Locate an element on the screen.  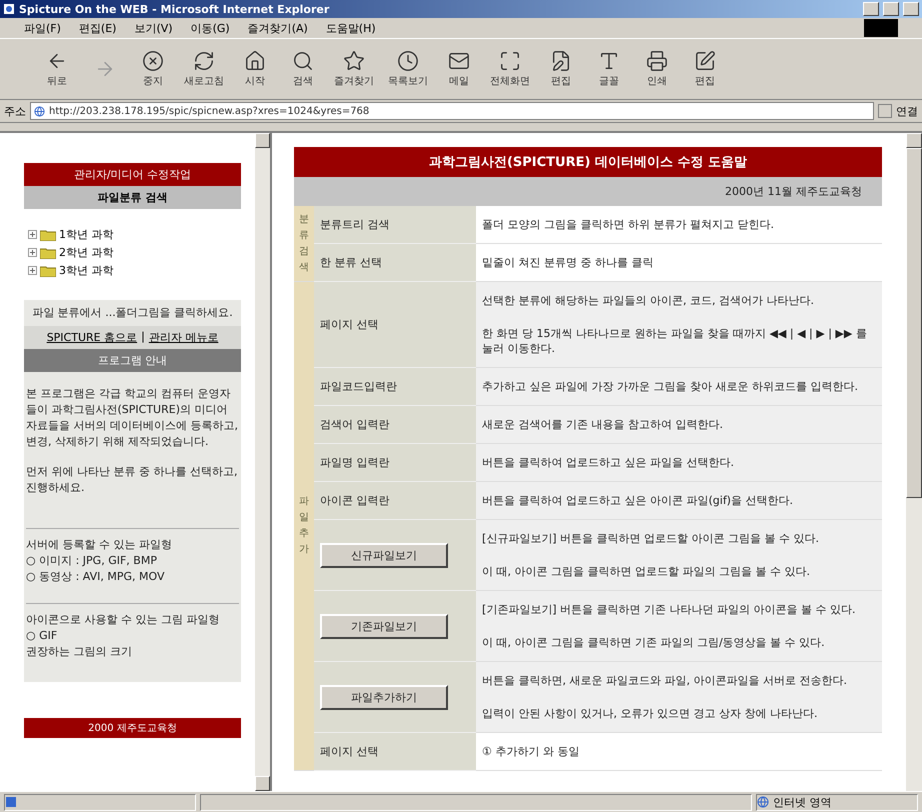
action-button: 파일추가하기 is located at coordinates (384, 697).